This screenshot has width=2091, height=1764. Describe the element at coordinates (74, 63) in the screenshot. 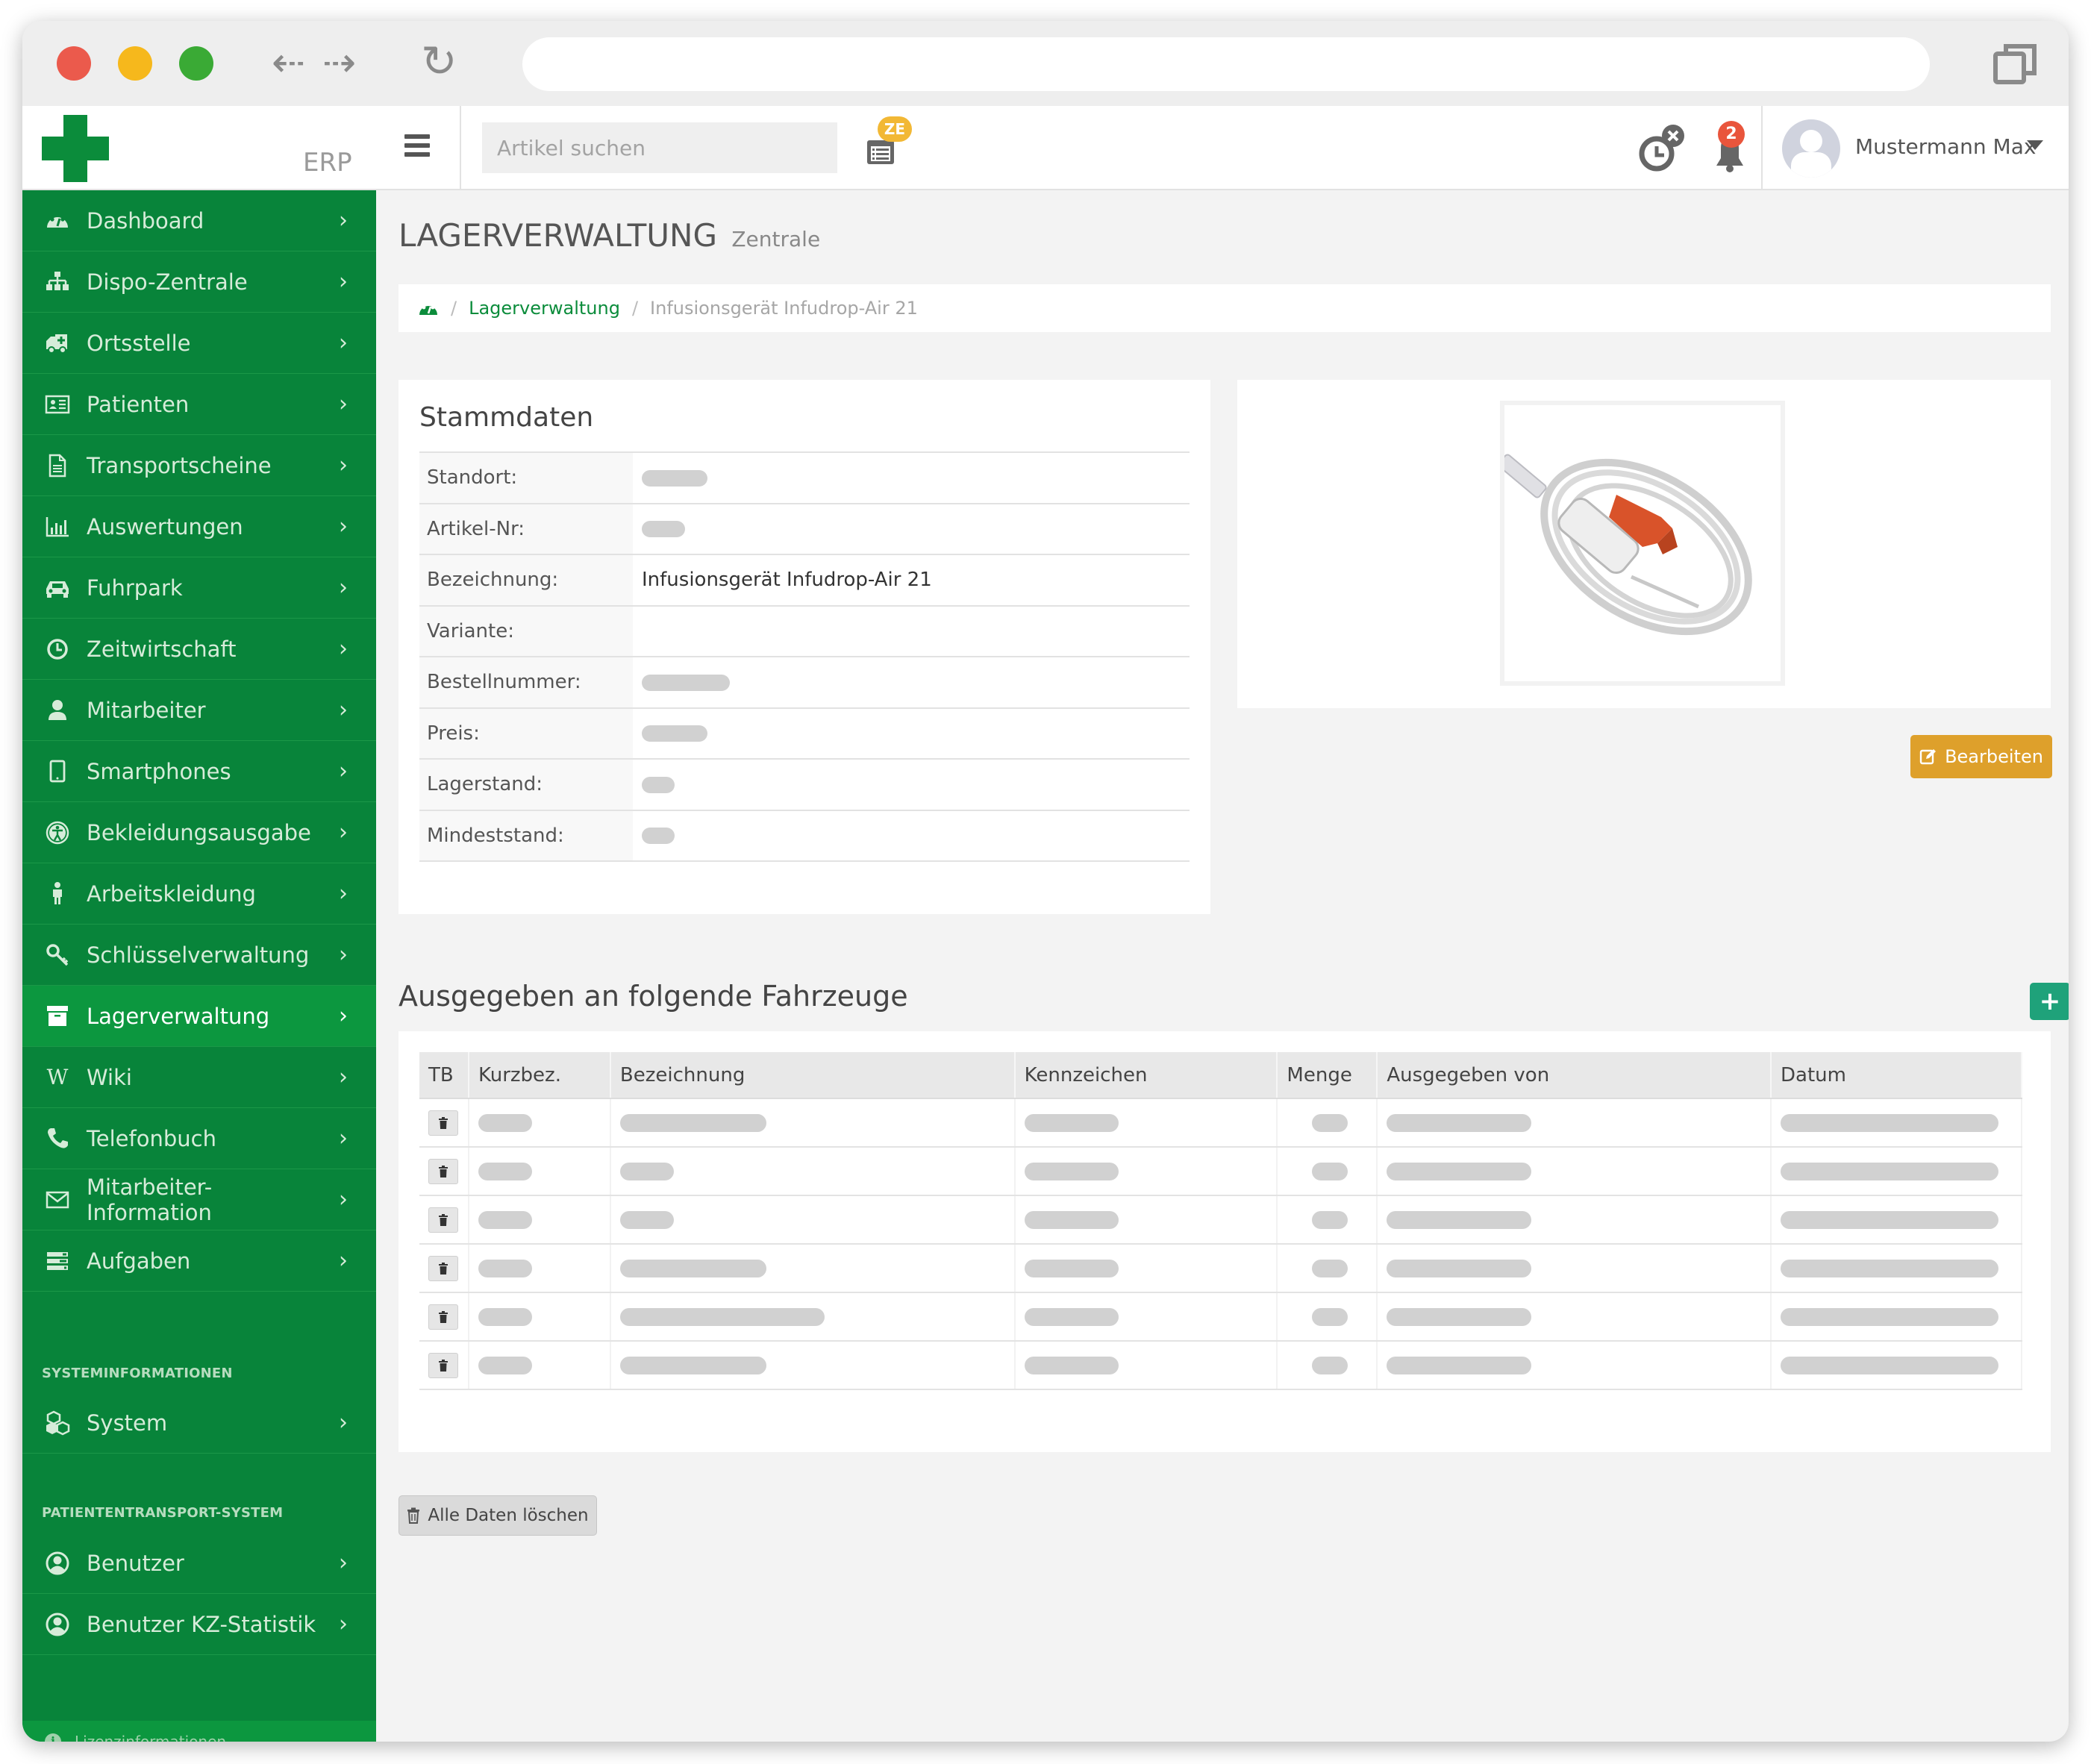

I see `close-window-button` at that location.